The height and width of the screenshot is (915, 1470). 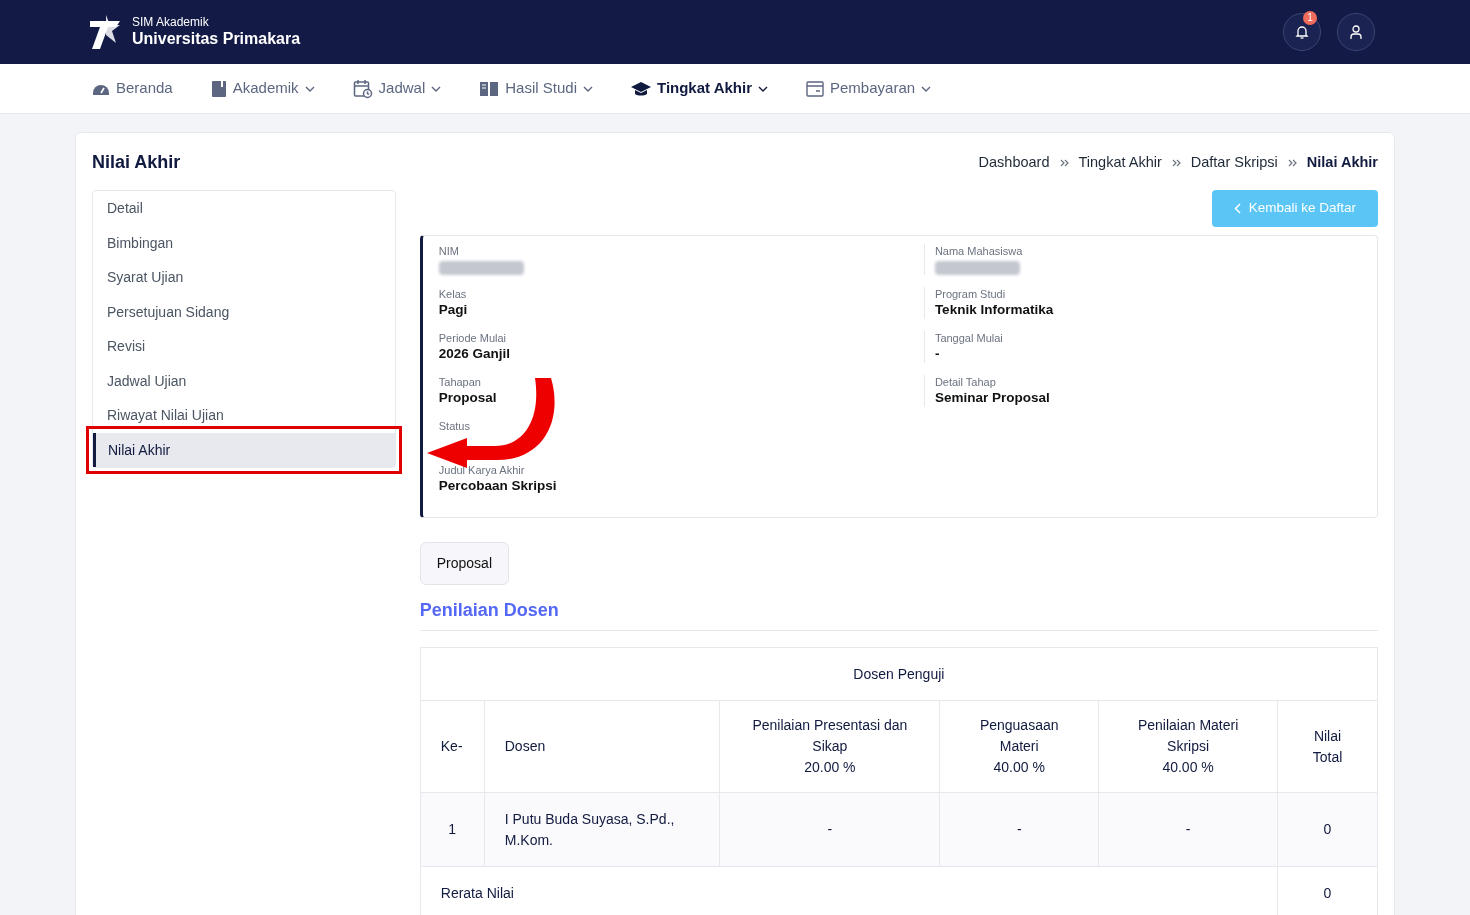 I want to click on field-value: Pagi, so click(x=453, y=310).